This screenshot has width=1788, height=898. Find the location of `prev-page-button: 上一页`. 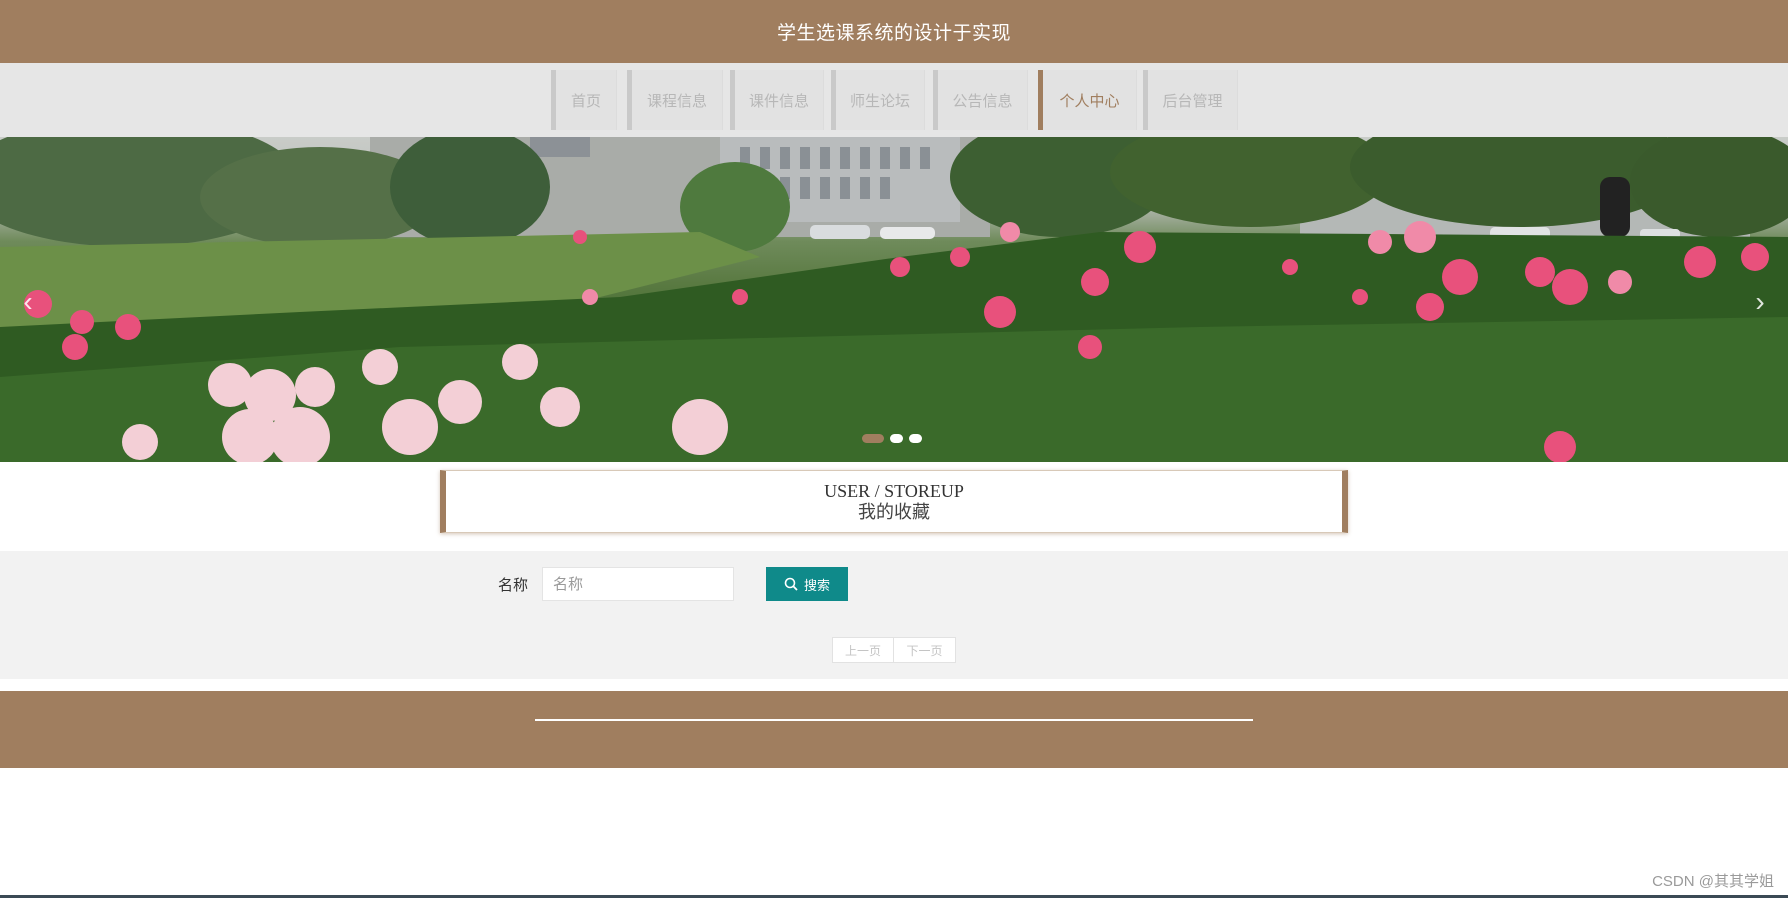

prev-page-button: 上一页 is located at coordinates (863, 650).